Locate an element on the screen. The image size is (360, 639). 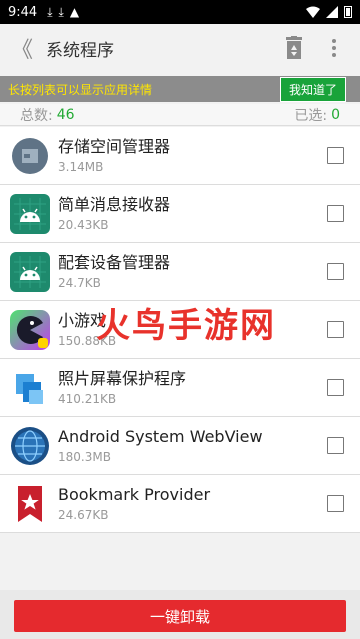
back-button: 《 is located at coordinates (22, 48).